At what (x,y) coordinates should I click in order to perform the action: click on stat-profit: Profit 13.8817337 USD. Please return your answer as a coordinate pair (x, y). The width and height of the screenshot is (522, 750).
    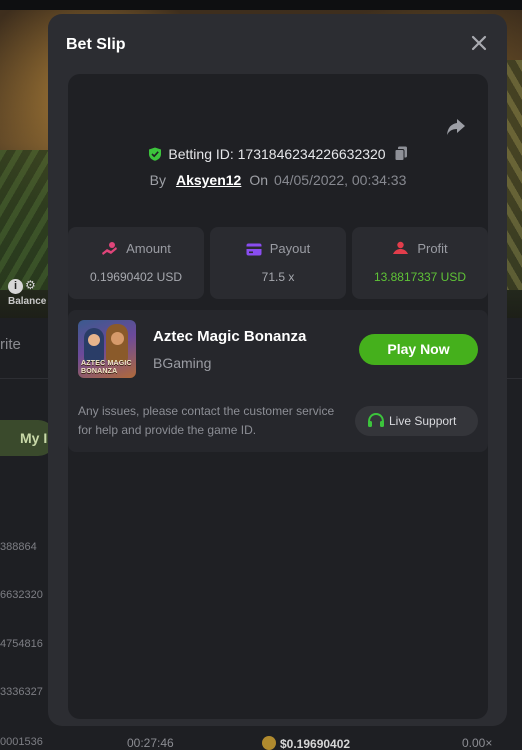
    Looking at the image, I should click on (420, 263).